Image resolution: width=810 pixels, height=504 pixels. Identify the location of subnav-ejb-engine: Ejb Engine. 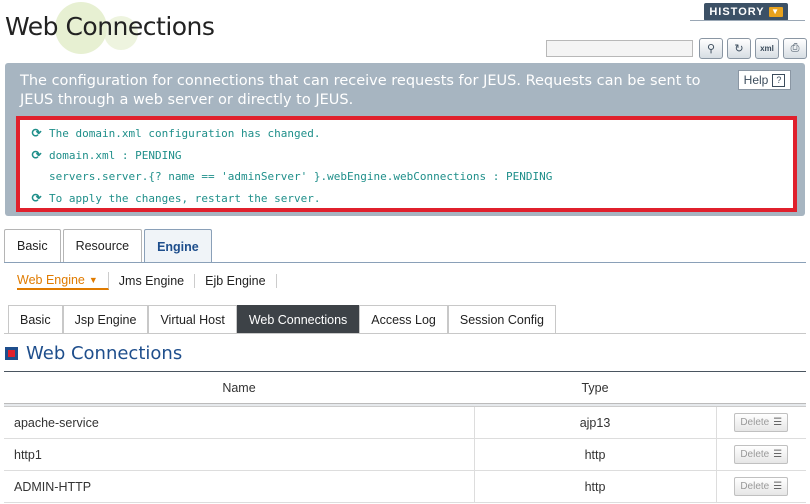
(241, 281).